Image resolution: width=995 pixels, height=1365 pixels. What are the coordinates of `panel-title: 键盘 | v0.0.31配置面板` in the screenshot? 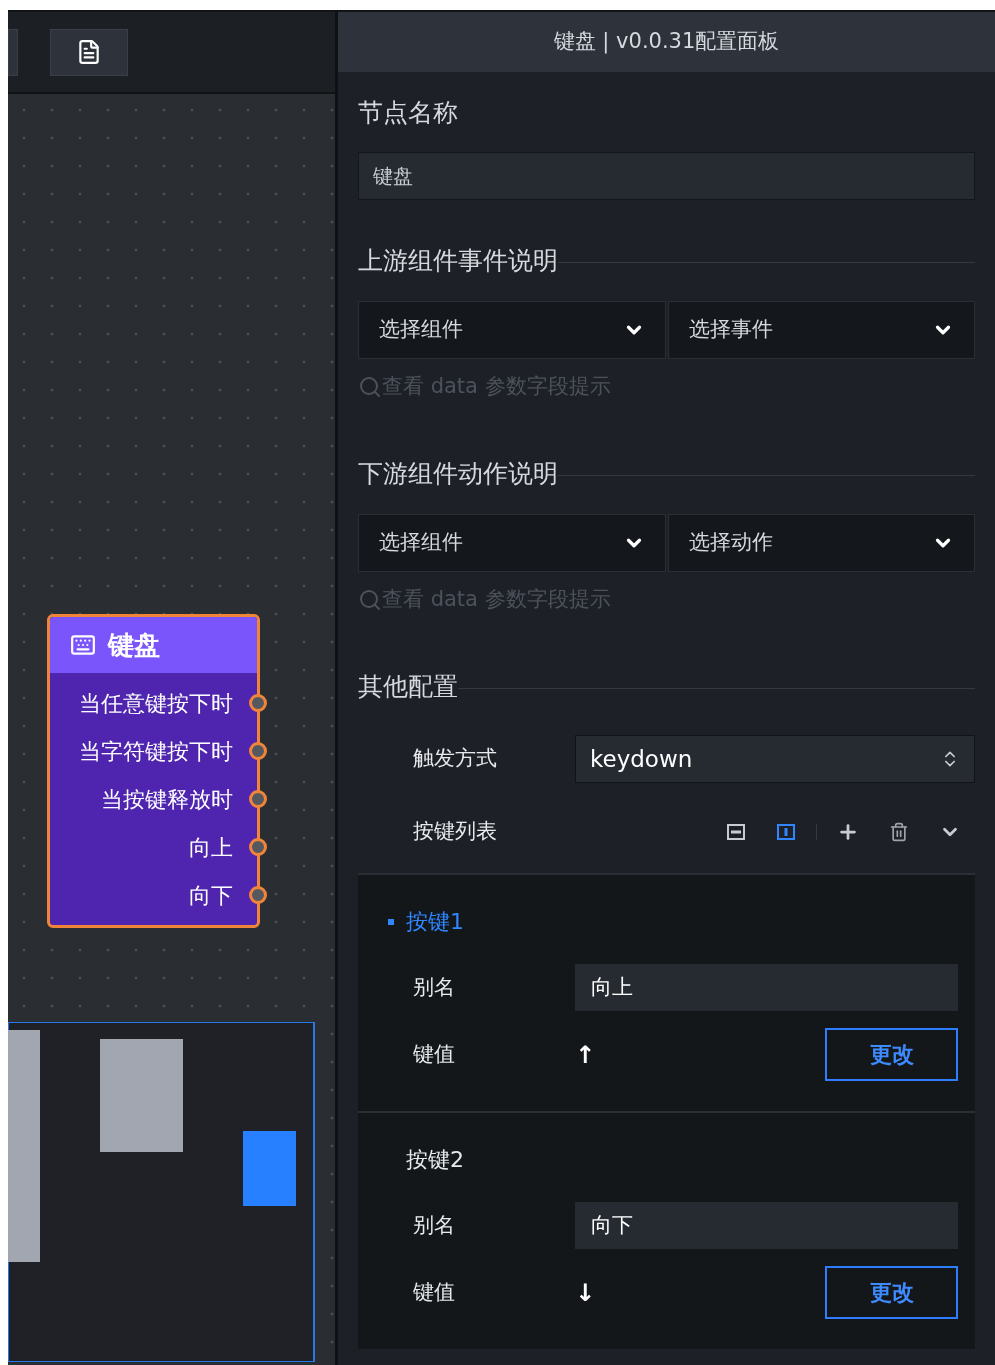 It's located at (666, 42).